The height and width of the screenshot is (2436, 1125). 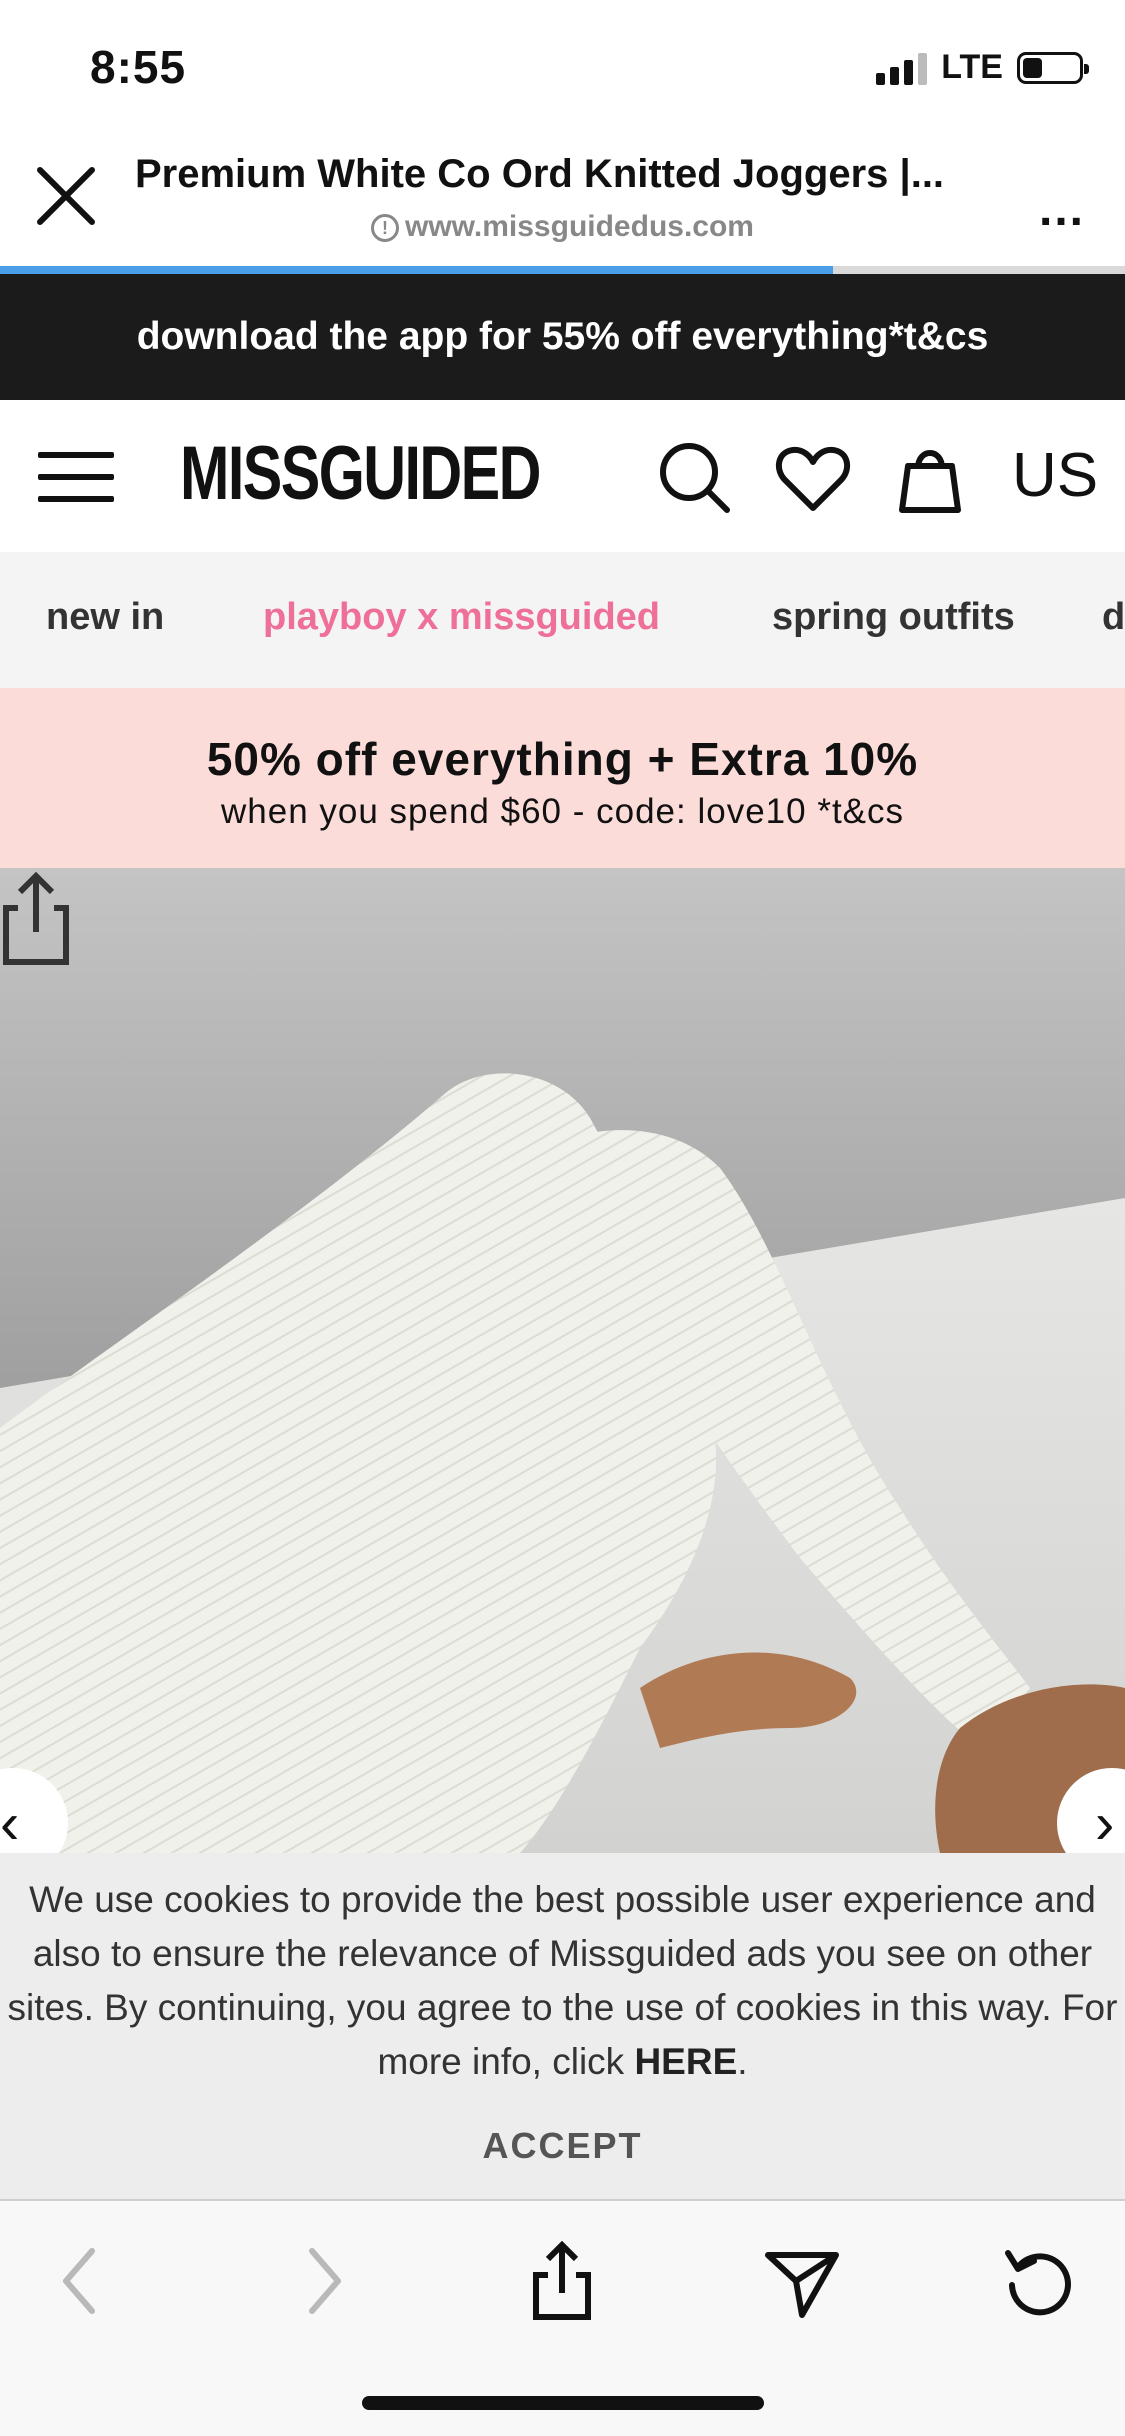 What do you see at coordinates (562, 811) in the screenshot?
I see `sale-subline: when you spend $60 - code: love10 *t&cs` at bounding box center [562, 811].